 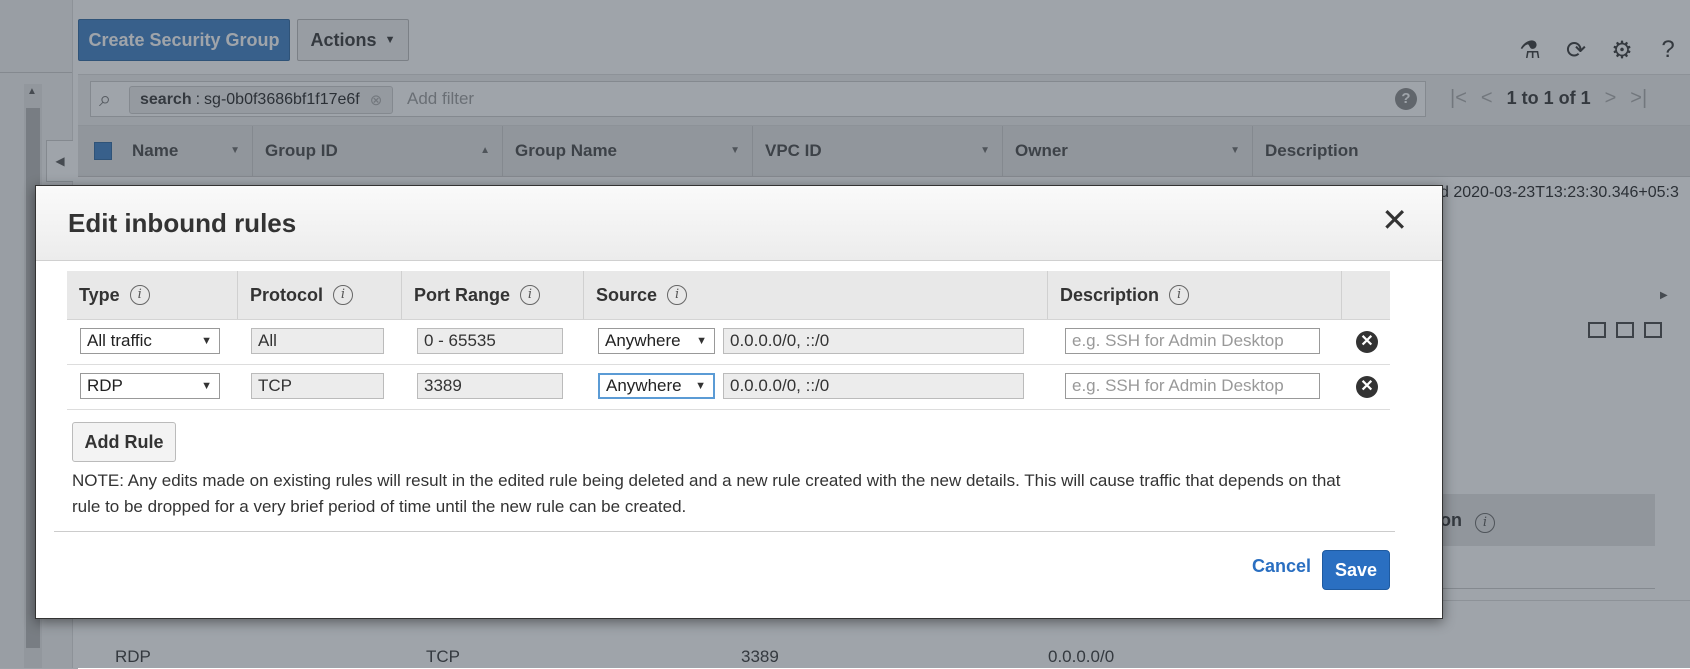 I want to click on type-select: All traffic ▼, so click(x=150, y=341).